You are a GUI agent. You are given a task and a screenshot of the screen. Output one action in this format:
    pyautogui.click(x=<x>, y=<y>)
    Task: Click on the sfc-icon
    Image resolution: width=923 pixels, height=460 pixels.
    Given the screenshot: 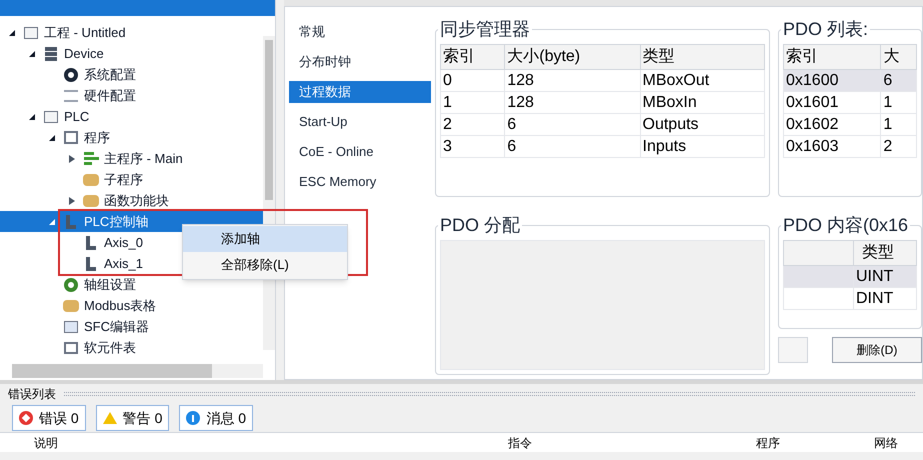 What is the action you would take?
    pyautogui.click(x=71, y=326)
    